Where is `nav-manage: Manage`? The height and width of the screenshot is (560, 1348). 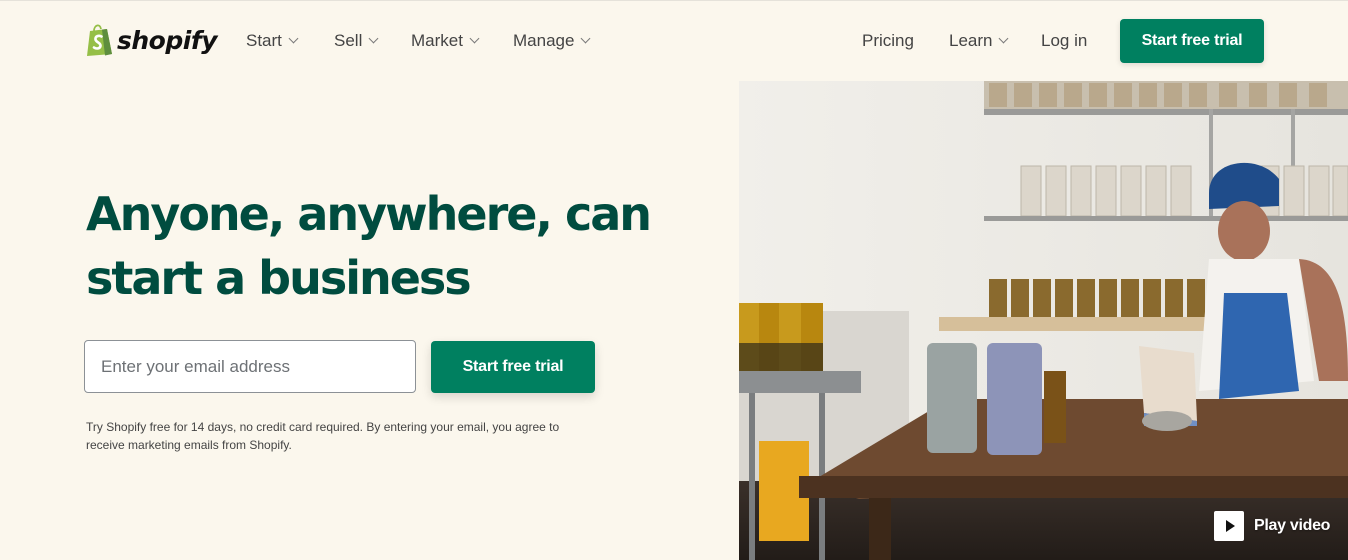
nav-manage: Manage is located at coordinates (552, 41).